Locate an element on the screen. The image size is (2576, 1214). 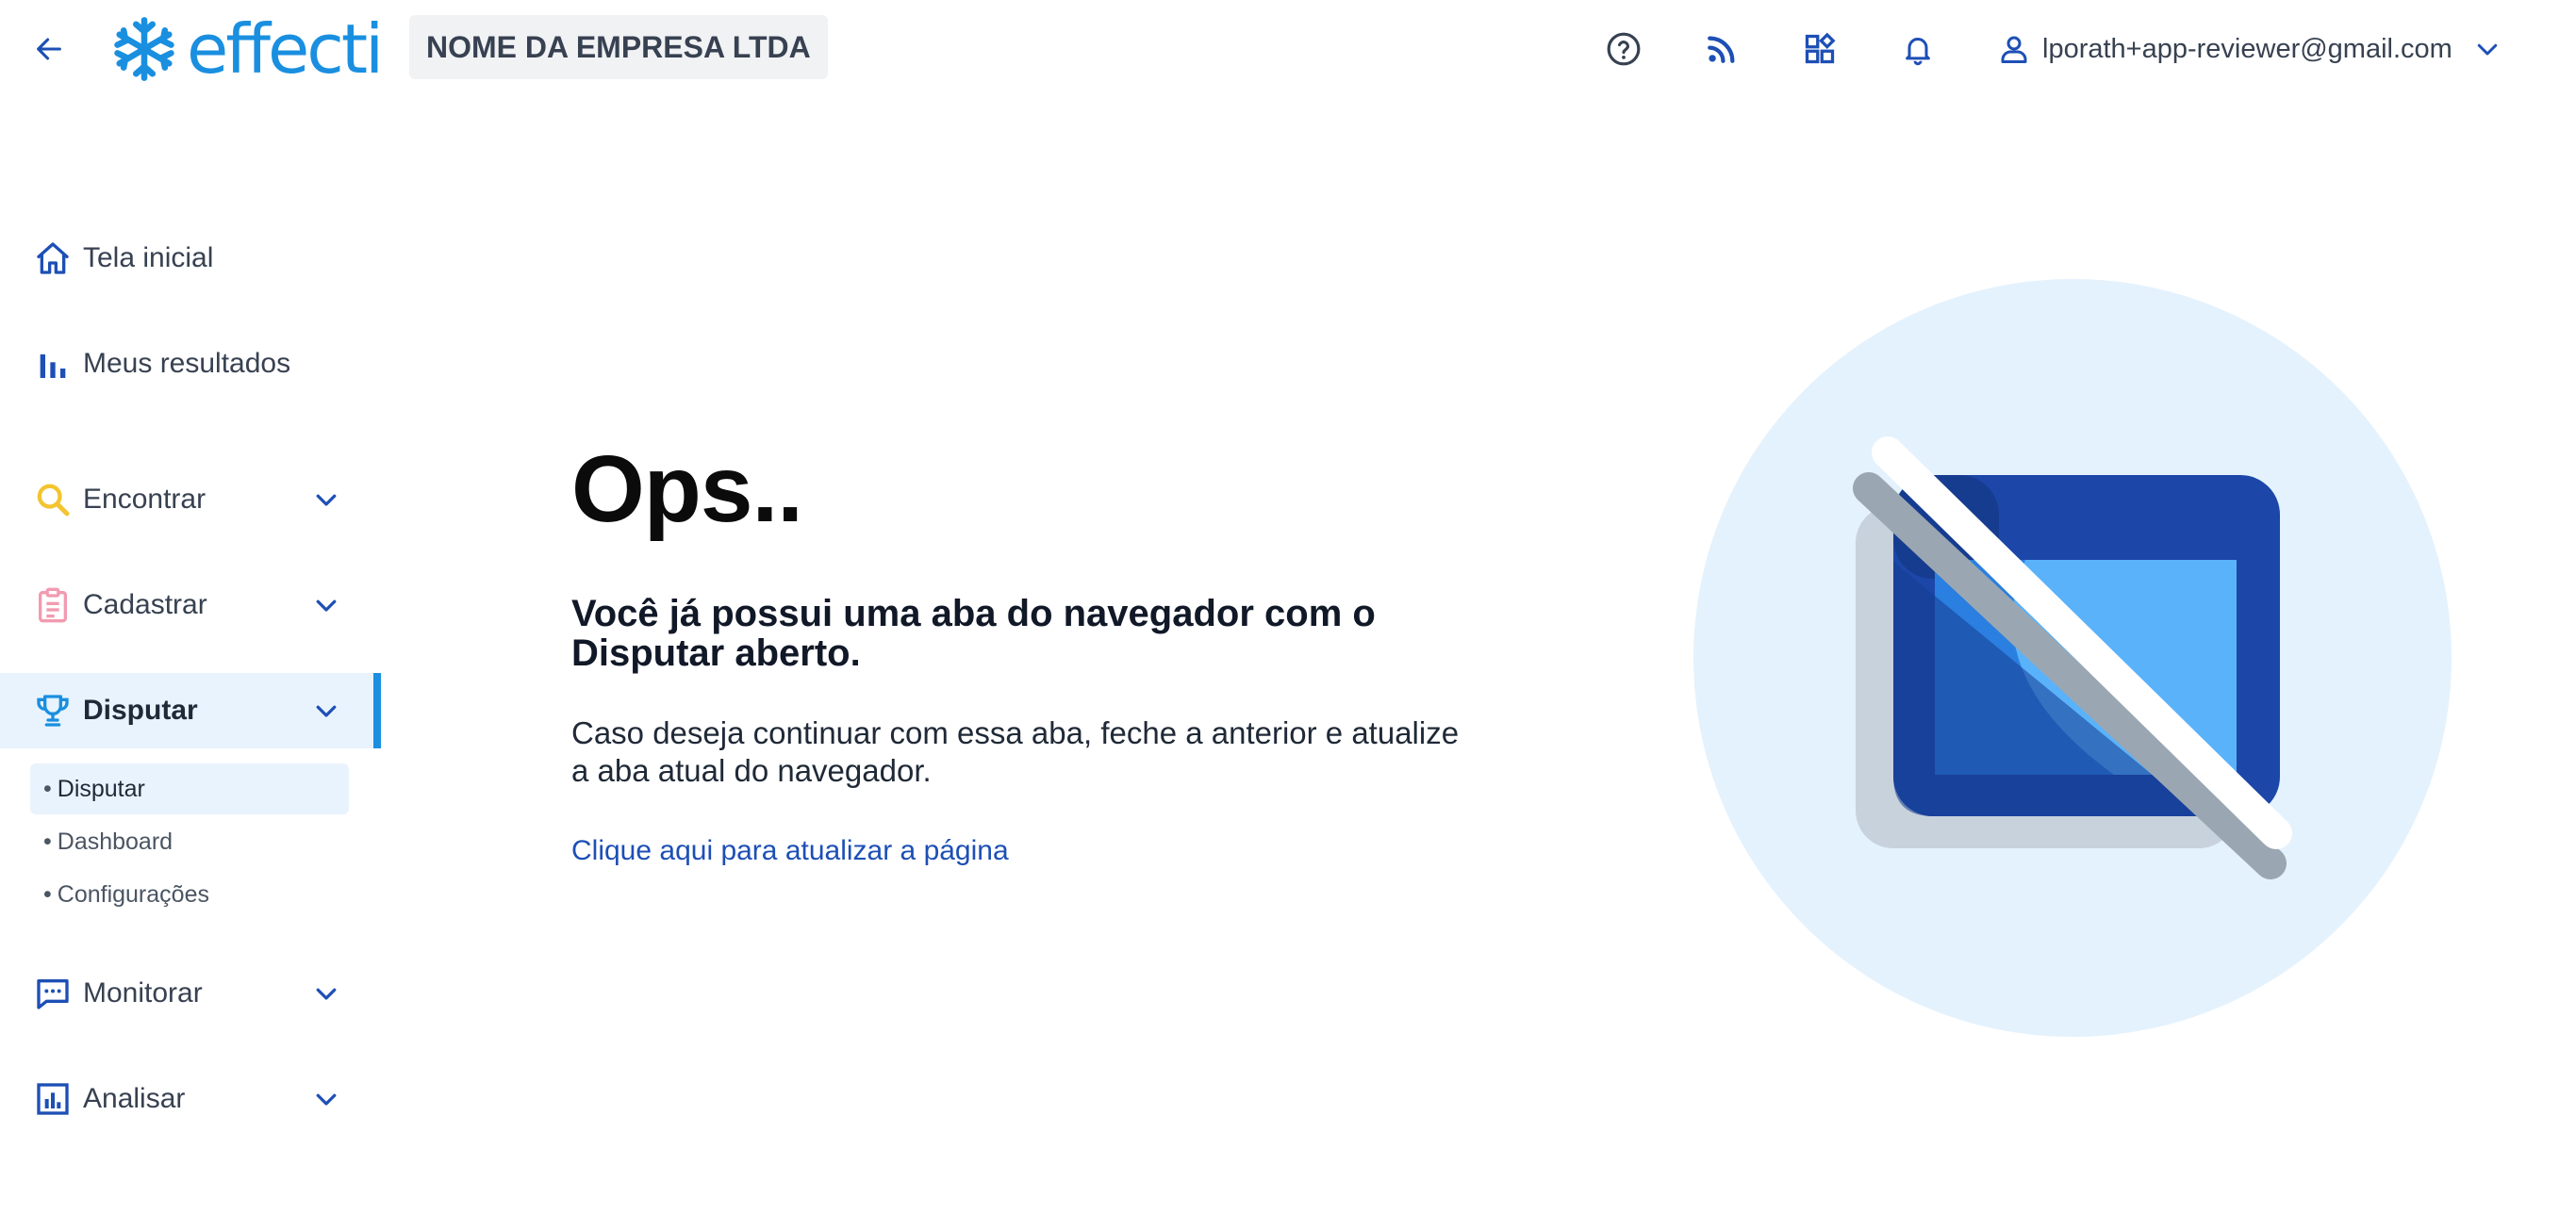
sidebar-item-tela-inicial: Tela inicial is located at coordinates (190, 259).